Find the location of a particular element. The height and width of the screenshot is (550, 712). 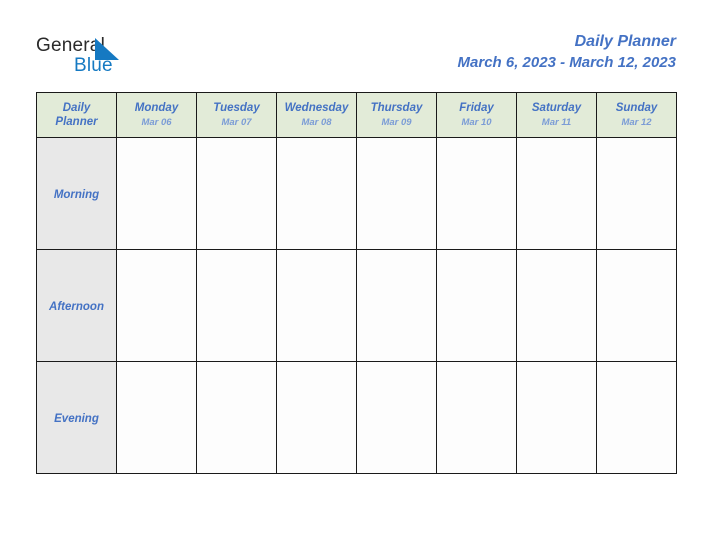

slot-evening-thursday is located at coordinates (396, 417).